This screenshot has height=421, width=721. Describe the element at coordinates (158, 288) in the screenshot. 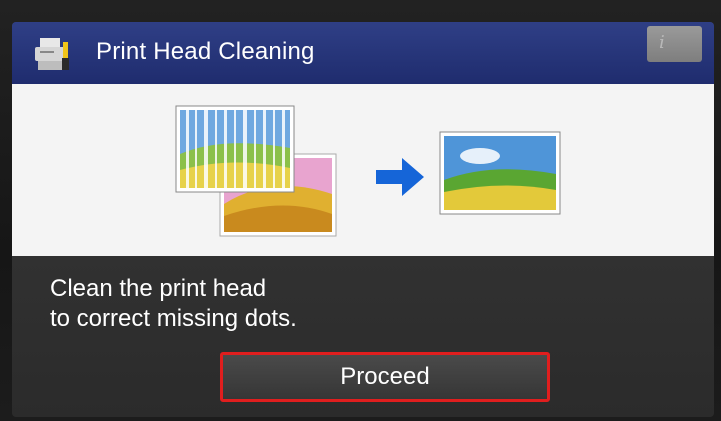

I see `instruction-line-1: Clean the print head` at that location.